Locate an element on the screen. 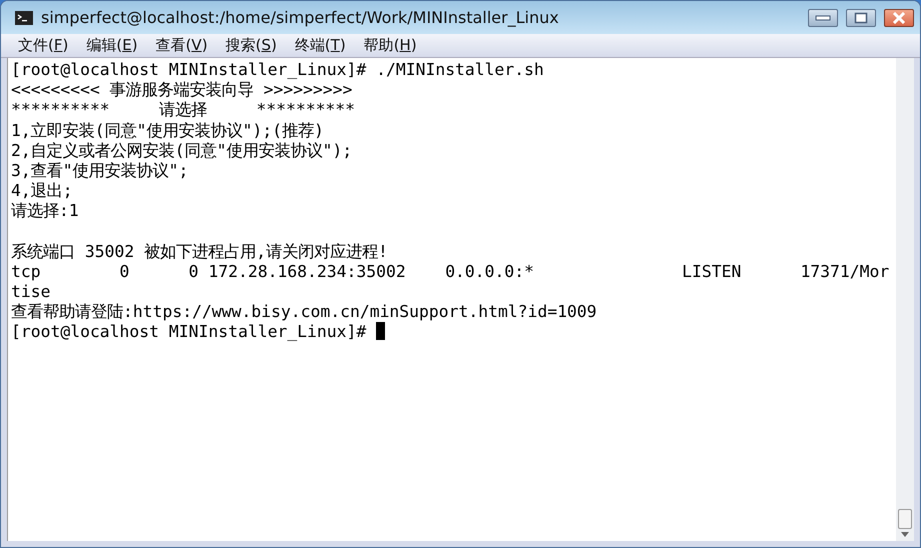 The image size is (921, 548). minimize-icon is located at coordinates (823, 17).